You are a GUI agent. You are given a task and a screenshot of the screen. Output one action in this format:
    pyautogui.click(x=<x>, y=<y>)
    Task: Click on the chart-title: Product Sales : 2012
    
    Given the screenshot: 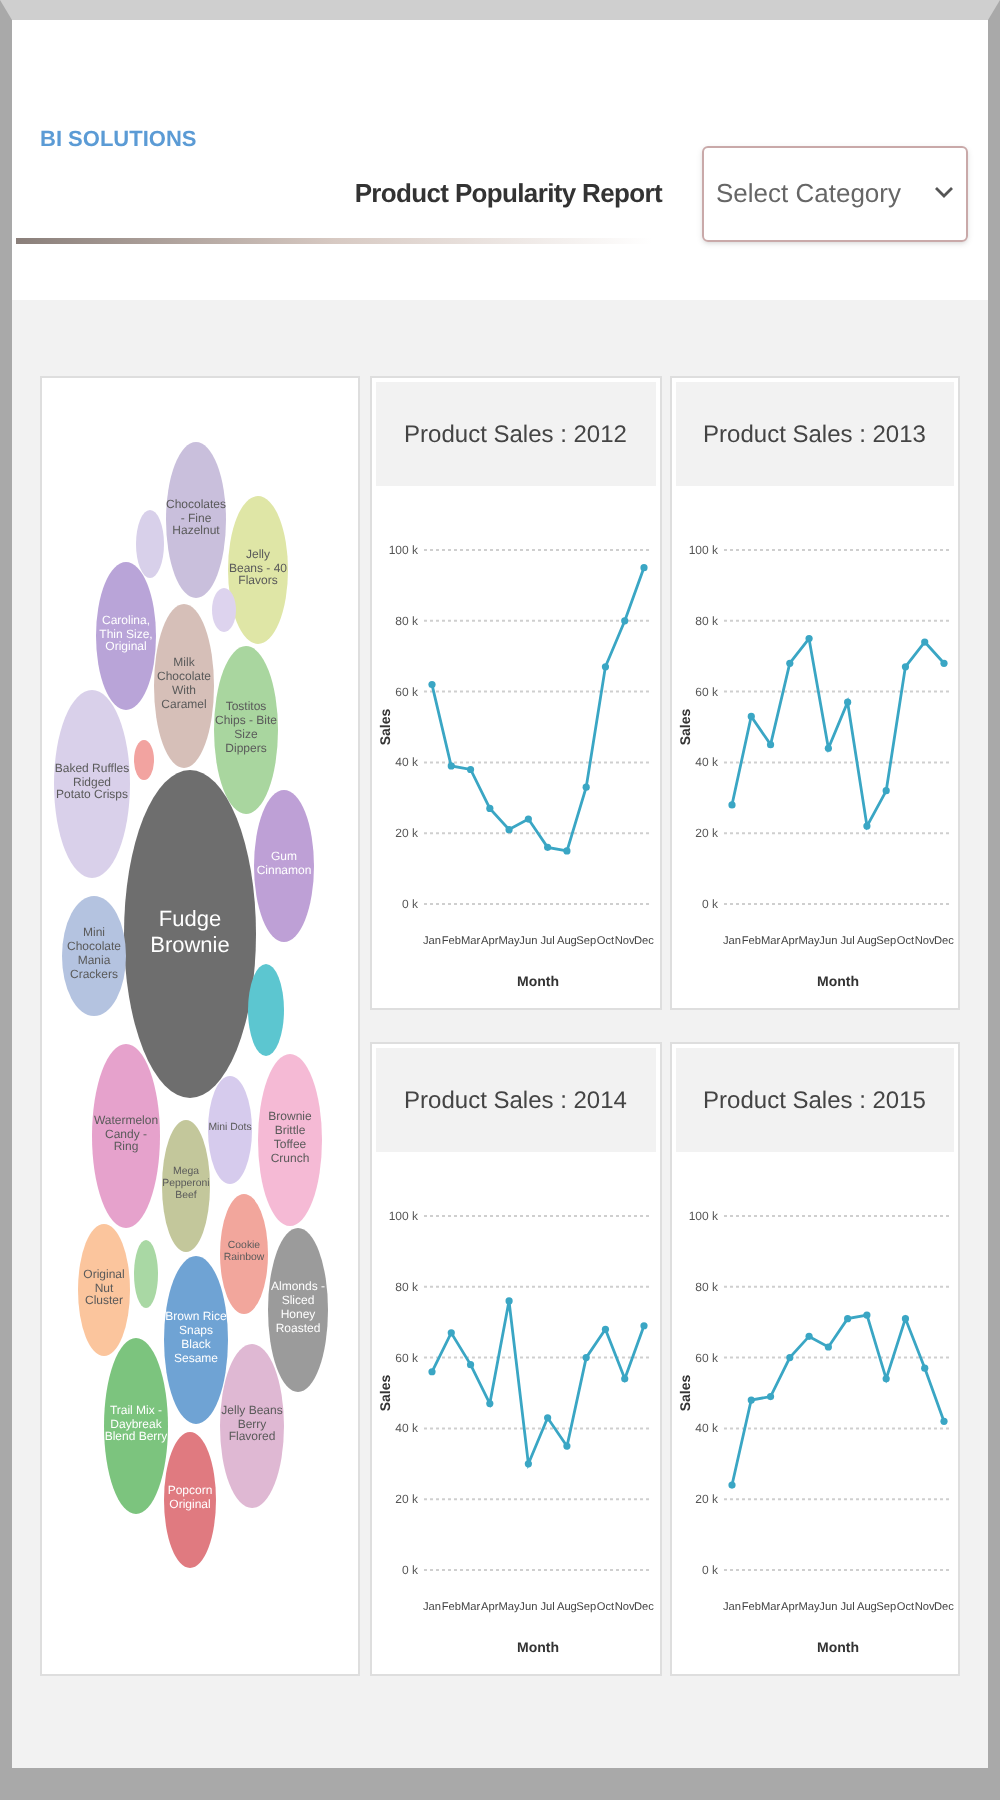 What is the action you would take?
    pyautogui.click(x=515, y=435)
    